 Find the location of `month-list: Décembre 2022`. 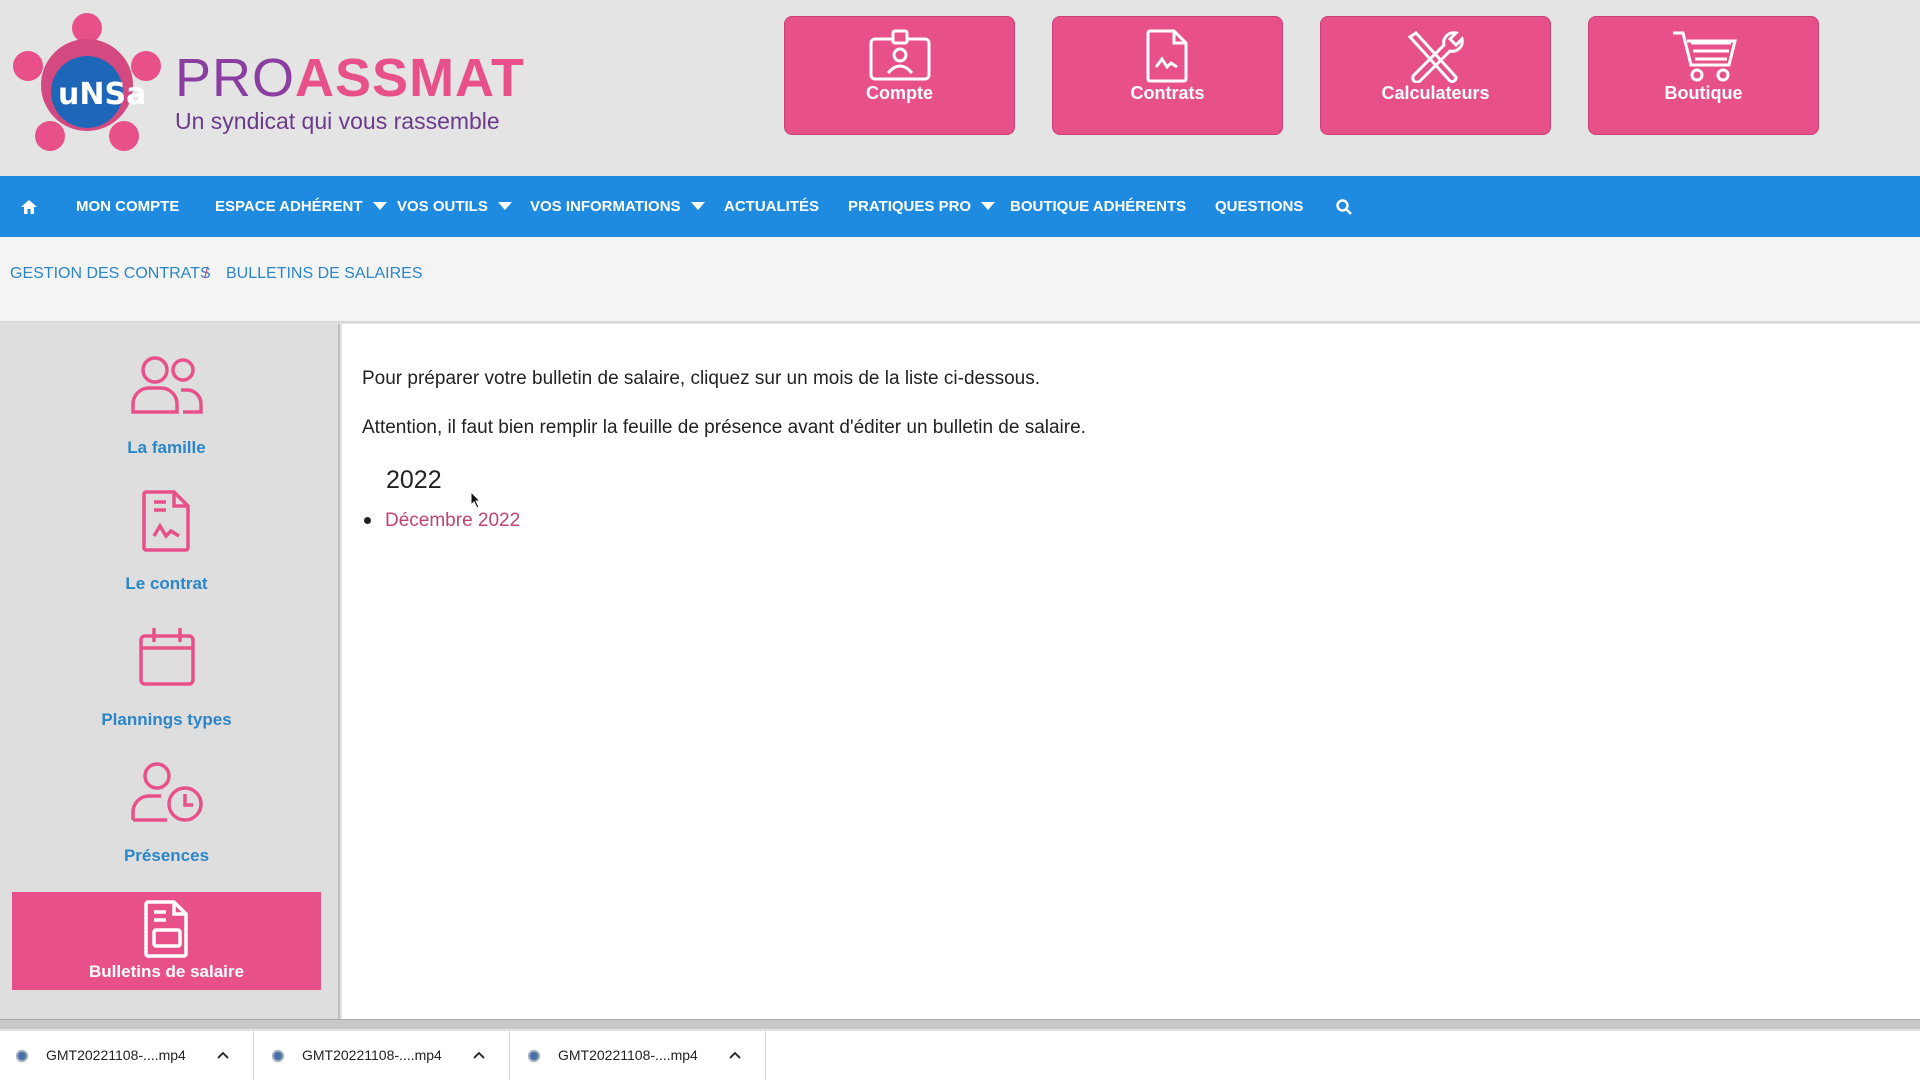

month-list: Décembre 2022 is located at coordinates (442, 521).